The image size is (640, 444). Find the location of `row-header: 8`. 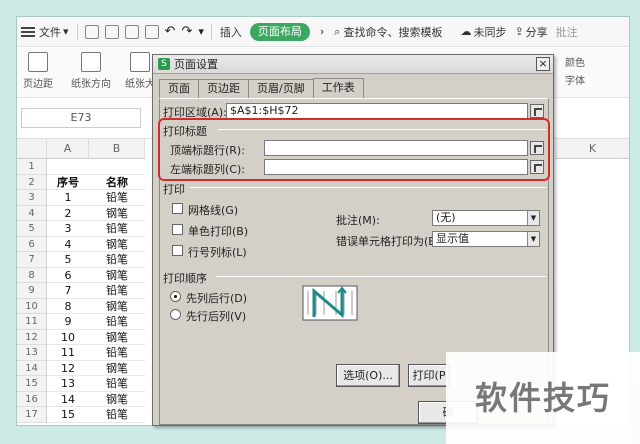

row-header: 8 is located at coordinates (32, 275).